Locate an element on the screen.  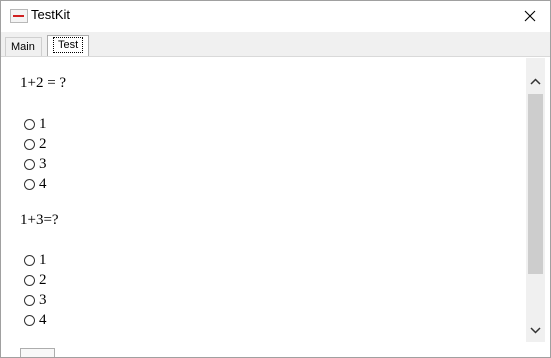
chevron-up-icon is located at coordinates (535, 81).